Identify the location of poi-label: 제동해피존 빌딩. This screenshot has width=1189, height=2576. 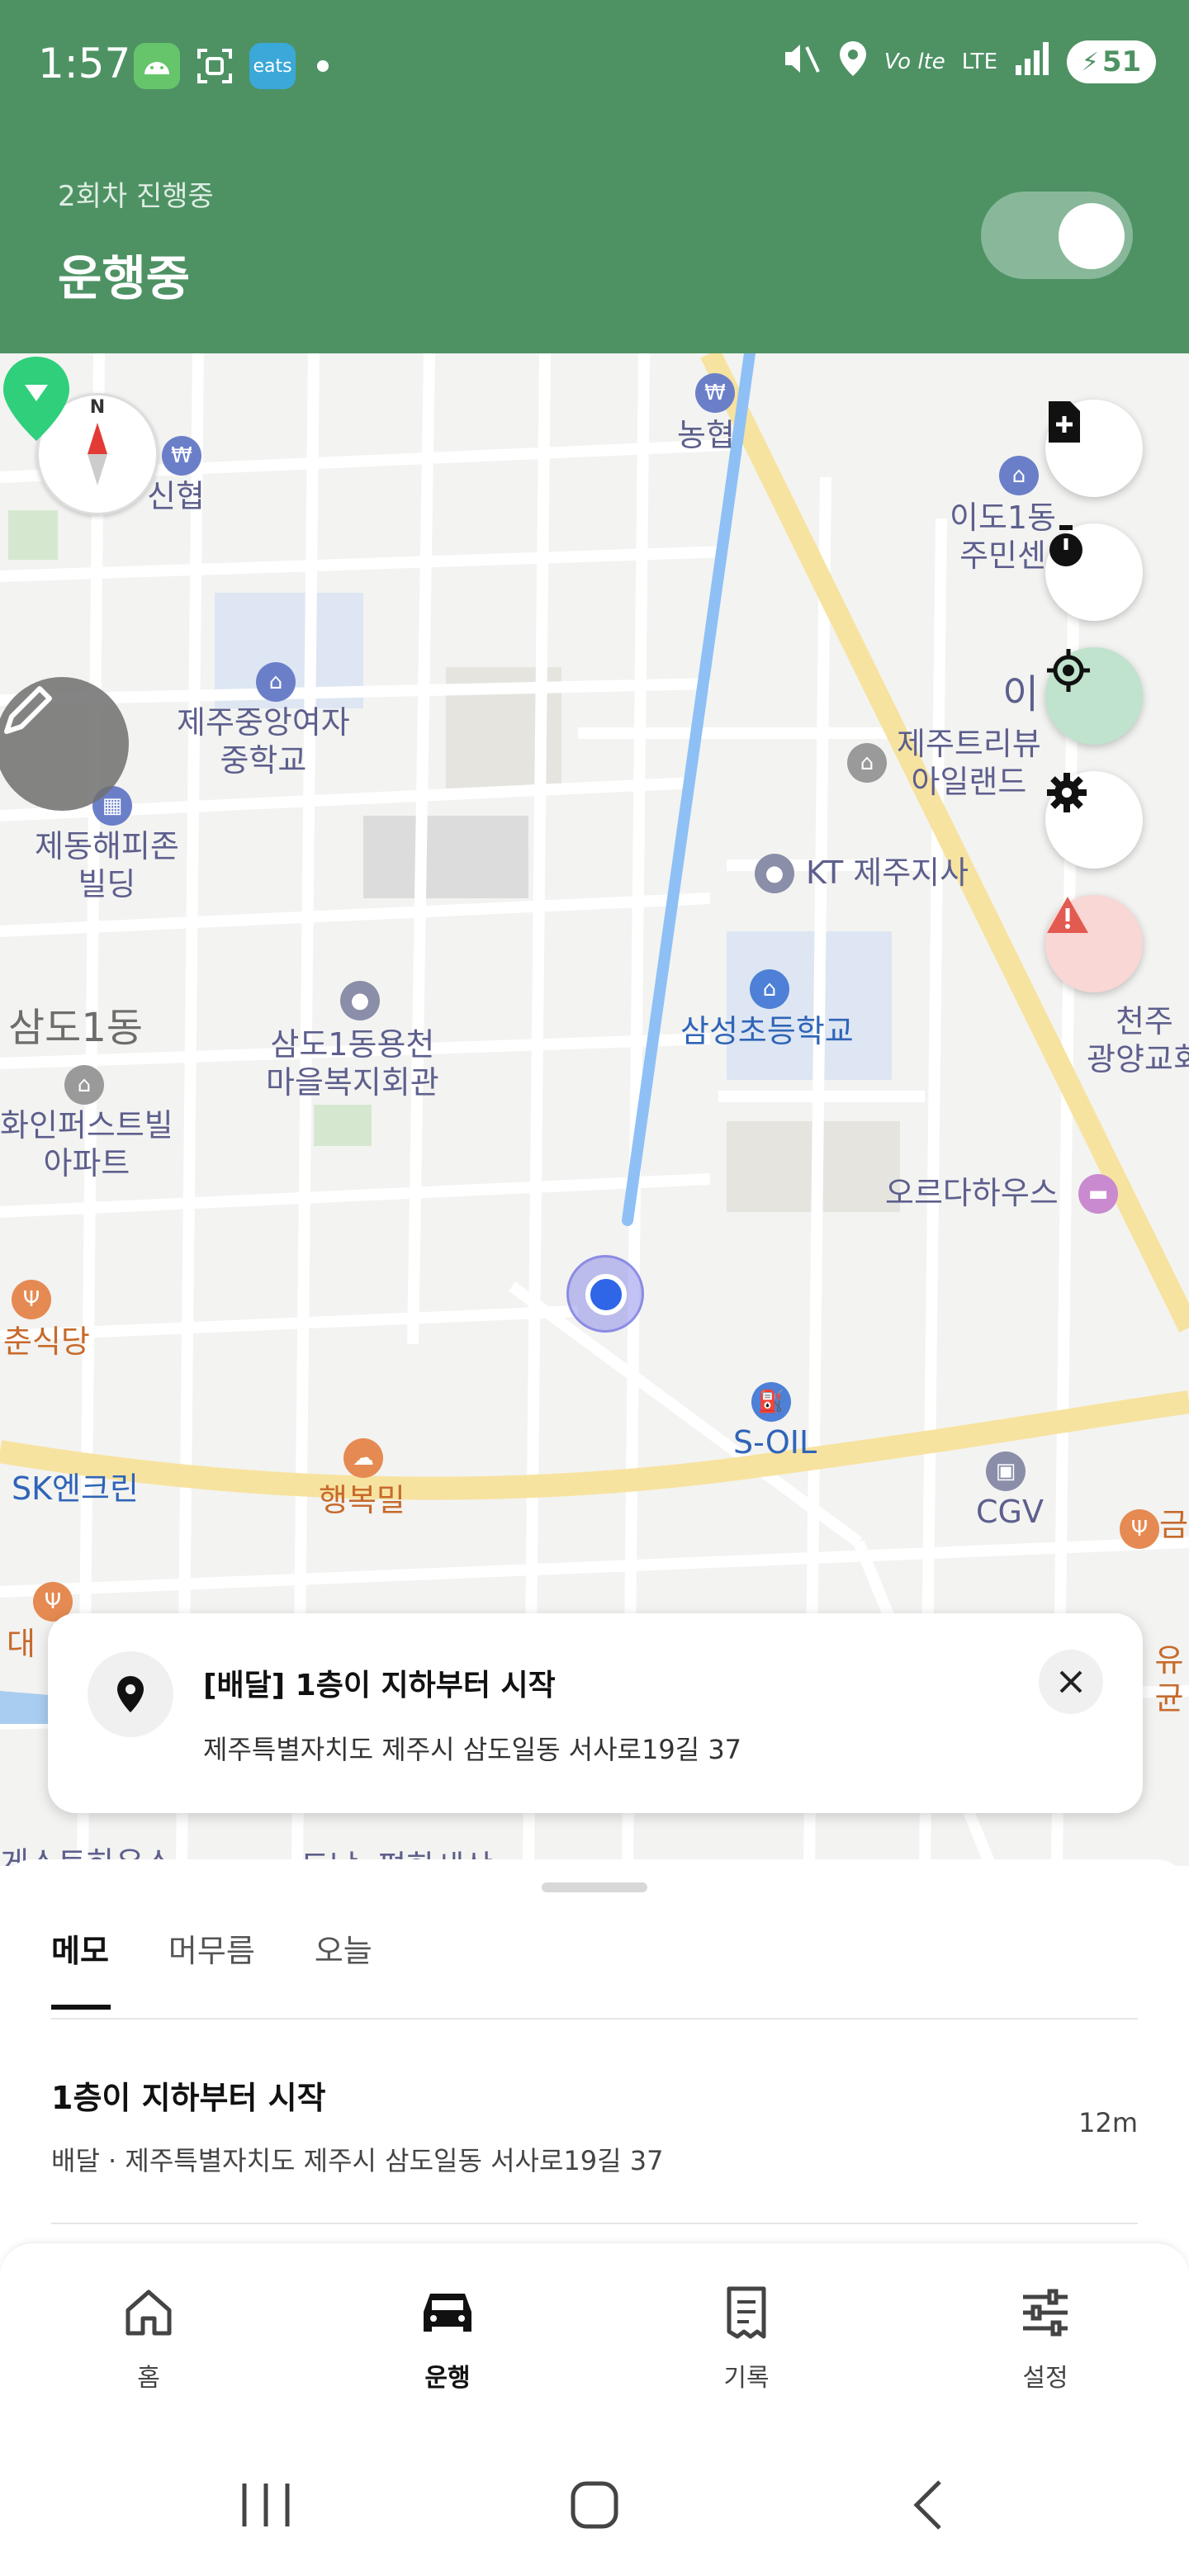
(107, 865).